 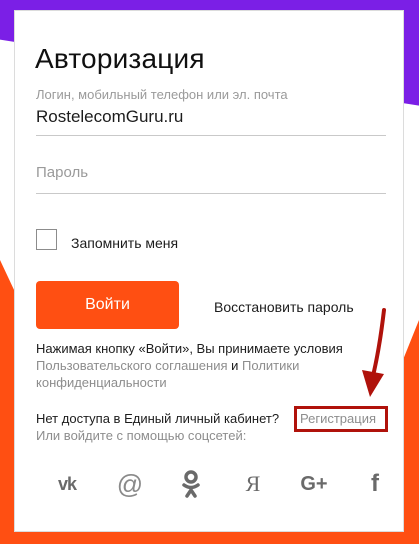 I want to click on terms-and: и, so click(x=235, y=365).